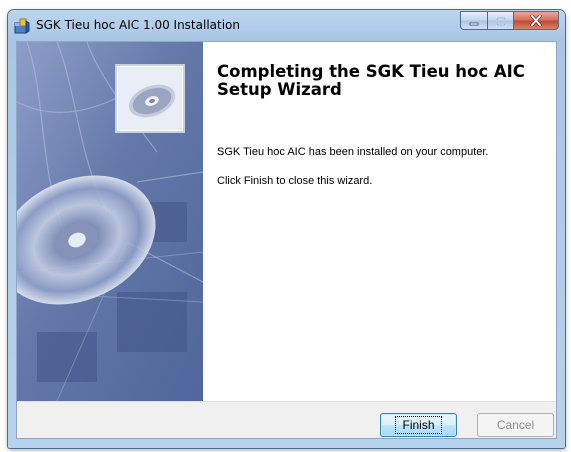  What do you see at coordinates (286, 419) in the screenshot?
I see `wizard-footer: Finish Cancel` at bounding box center [286, 419].